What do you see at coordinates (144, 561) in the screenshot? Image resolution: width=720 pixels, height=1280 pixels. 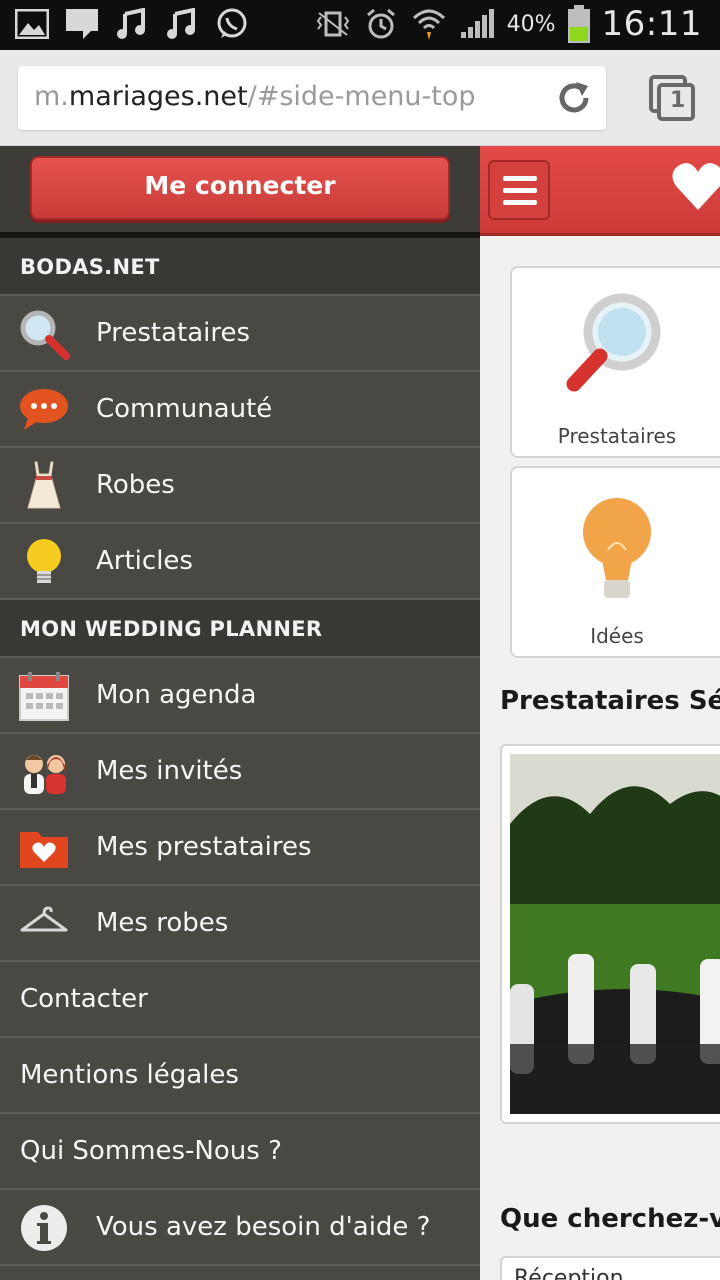 I see `menu-item-label: Articles` at bounding box center [144, 561].